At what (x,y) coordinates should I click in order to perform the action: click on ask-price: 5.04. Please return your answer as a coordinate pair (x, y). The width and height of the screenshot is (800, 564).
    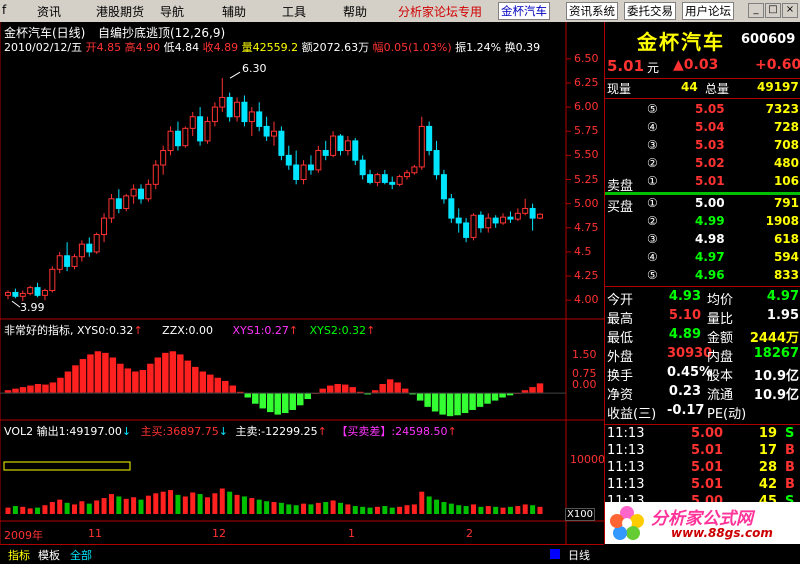
    Looking at the image, I should click on (710, 127).